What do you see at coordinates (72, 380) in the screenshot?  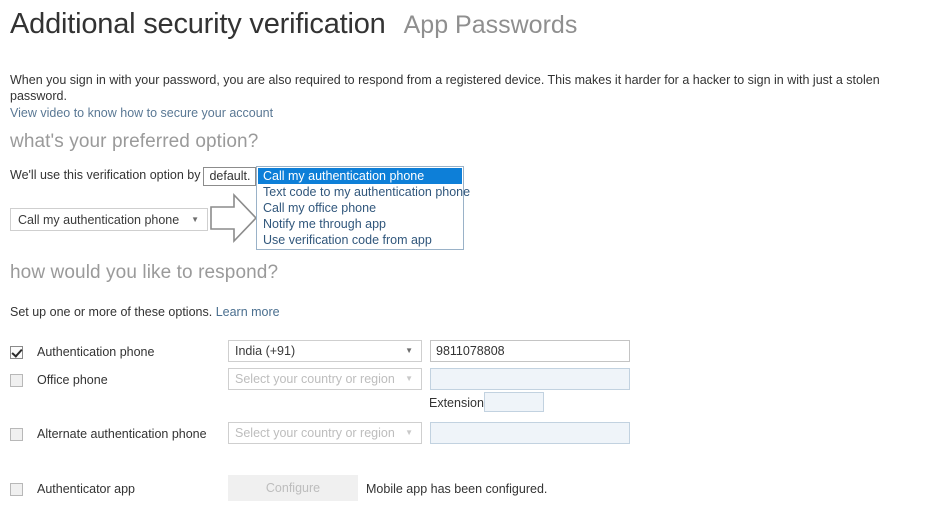 I see `option-label: Office phone` at bounding box center [72, 380].